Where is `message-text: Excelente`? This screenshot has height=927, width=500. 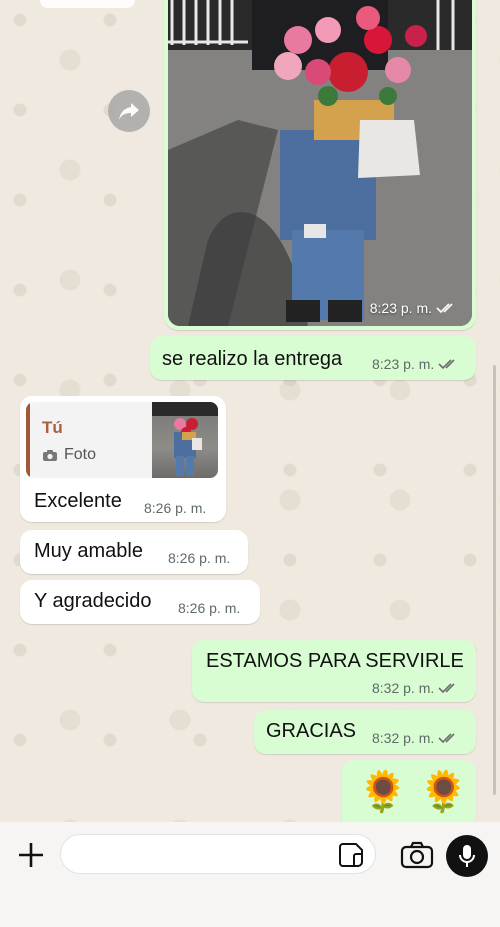
message-text: Excelente is located at coordinates (78, 501).